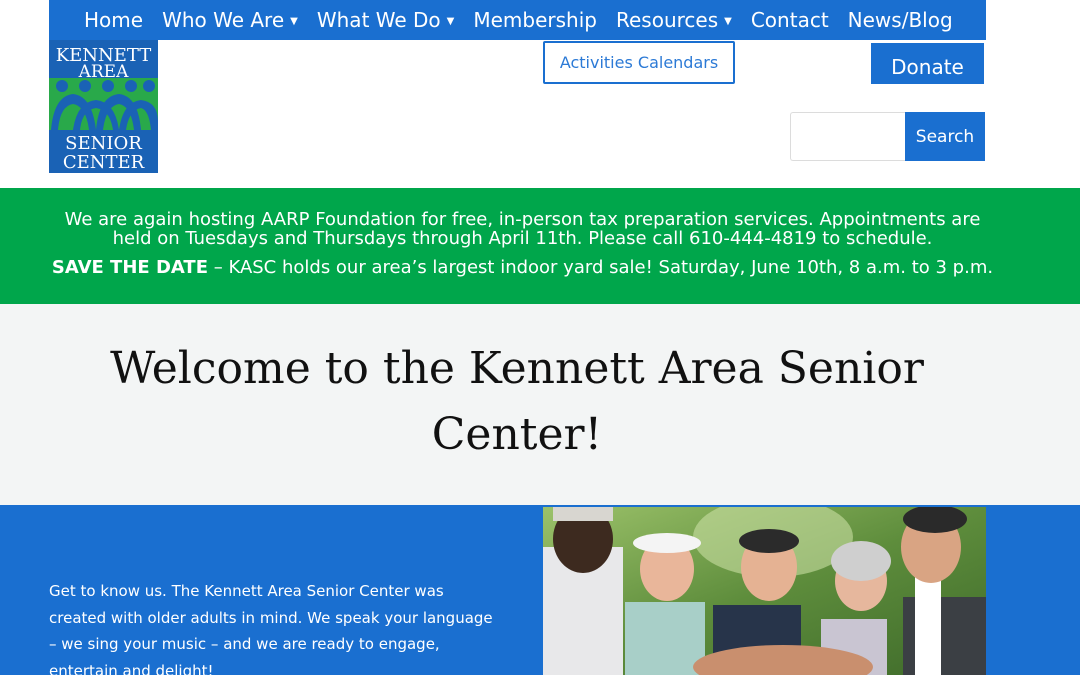 The height and width of the screenshot is (675, 1080). What do you see at coordinates (639, 62) in the screenshot?
I see `activities-calendars-button: Activities Calendars` at bounding box center [639, 62].